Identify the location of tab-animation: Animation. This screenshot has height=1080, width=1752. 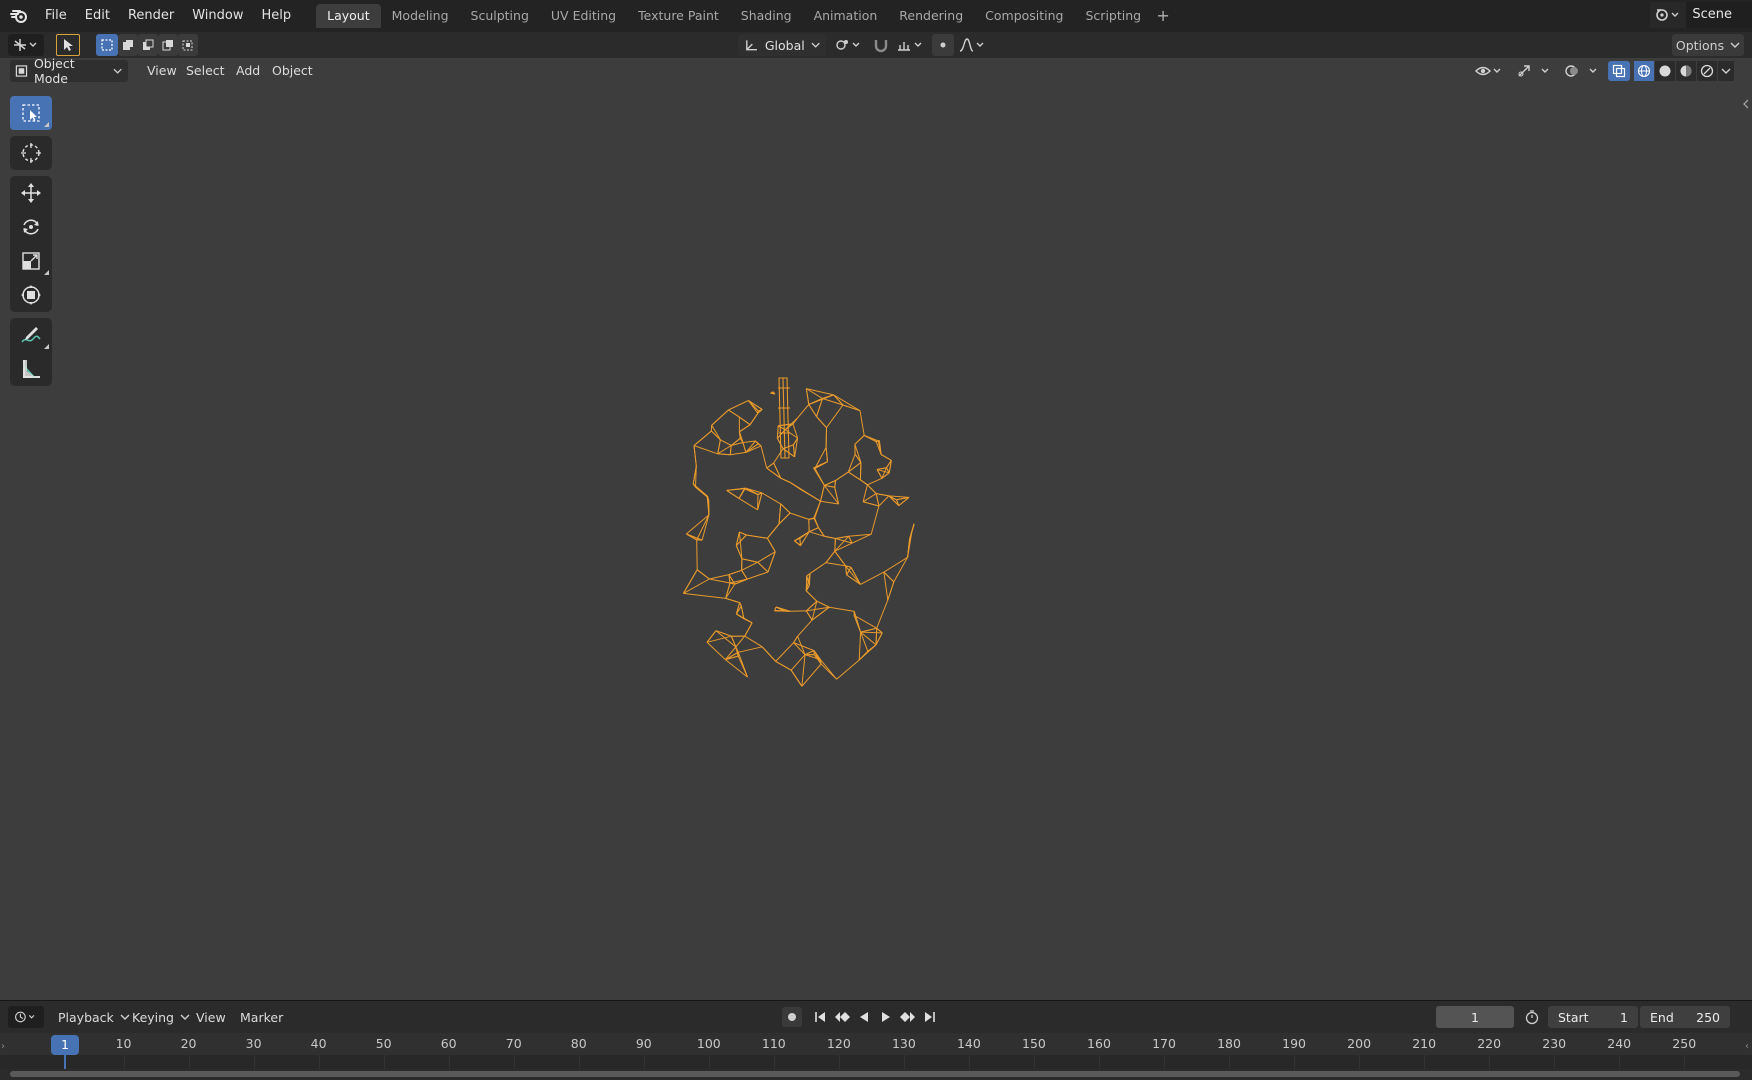
(846, 16).